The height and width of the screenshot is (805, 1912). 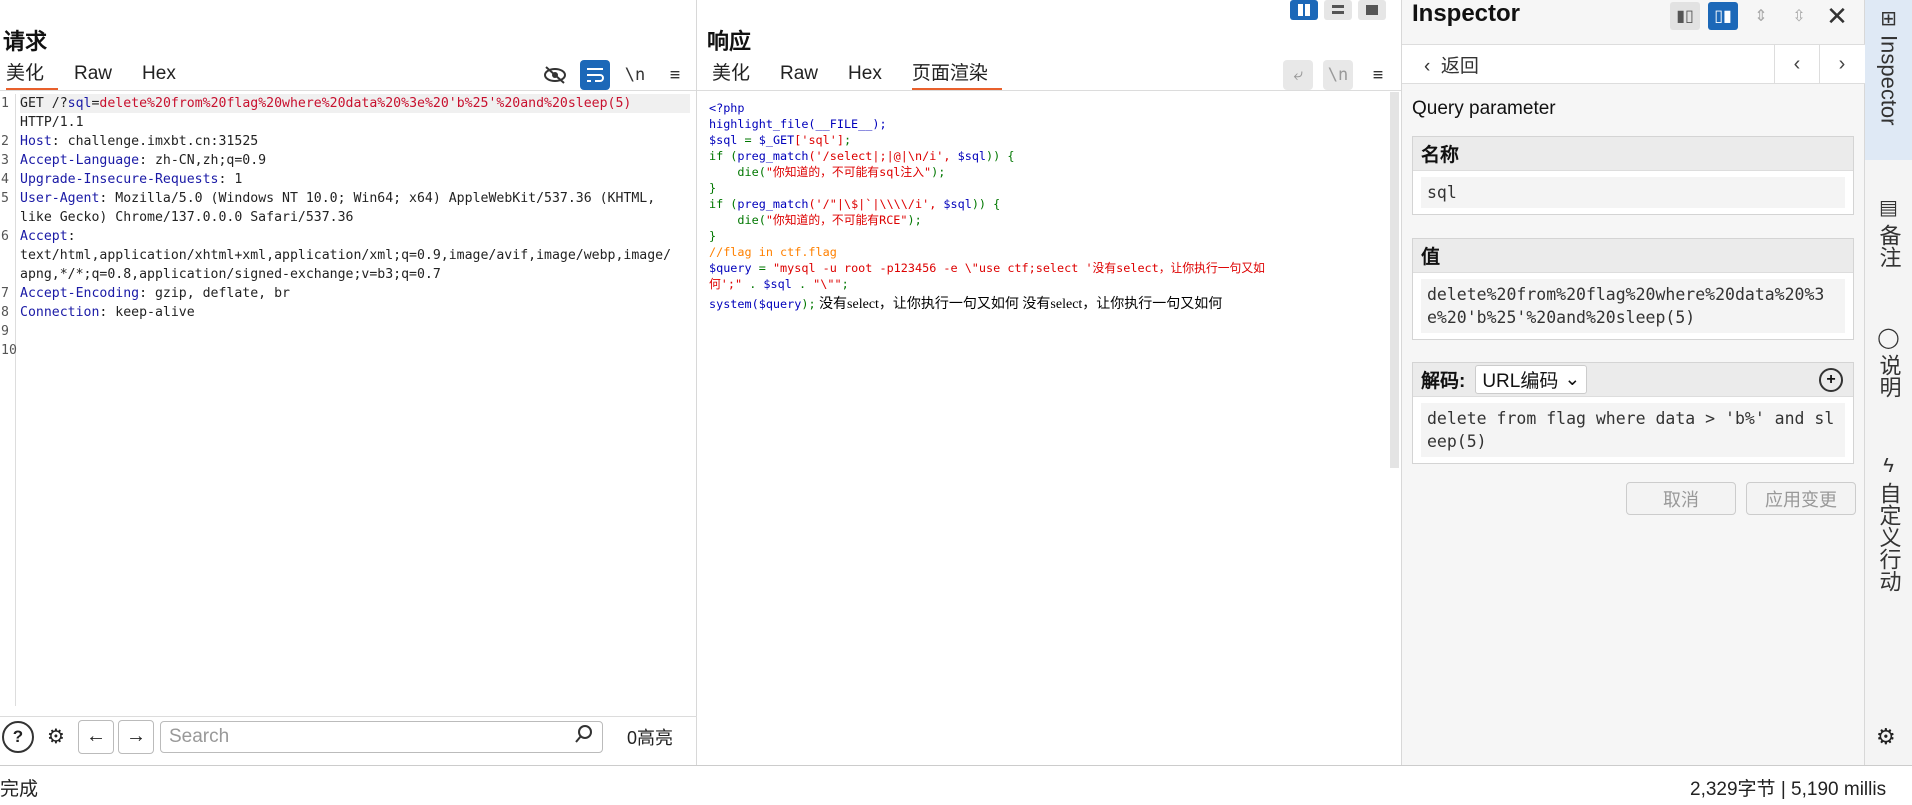 What do you see at coordinates (1888, 466) in the screenshot?
I see `lightning-icon: ϟ` at bounding box center [1888, 466].